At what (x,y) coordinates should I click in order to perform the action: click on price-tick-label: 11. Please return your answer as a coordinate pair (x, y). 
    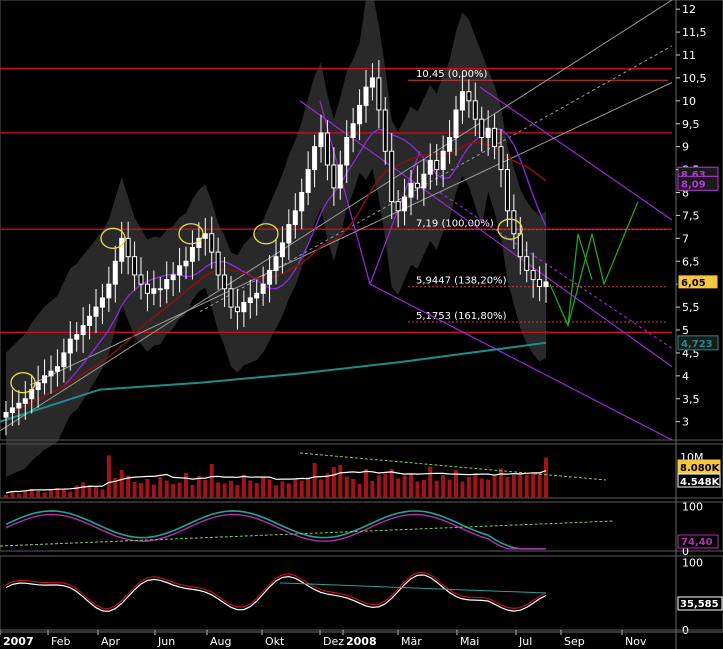
    Looking at the image, I should click on (689, 55).